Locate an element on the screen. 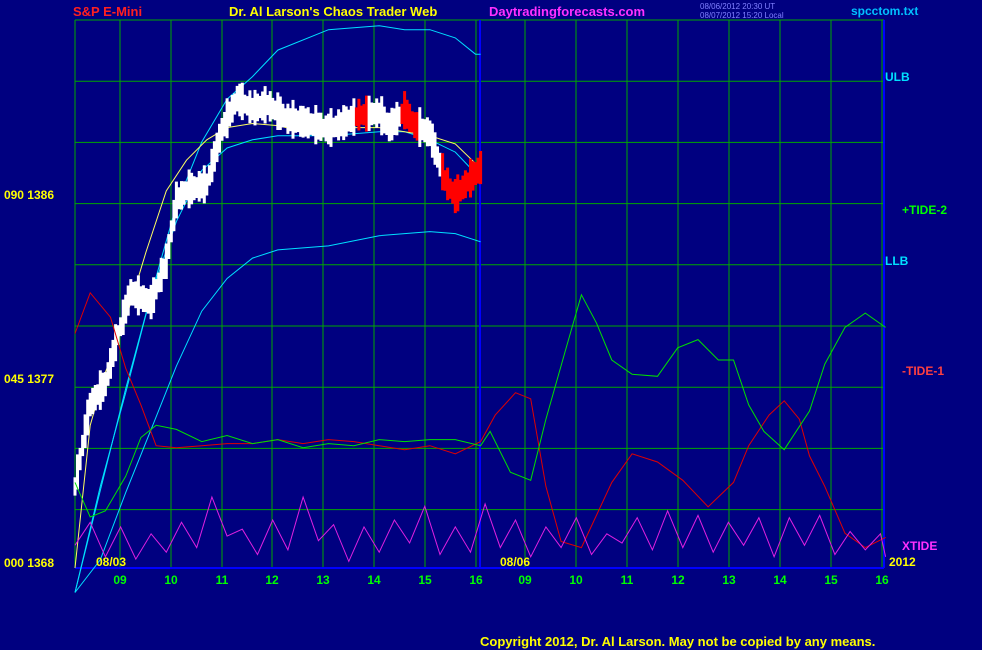 The image size is (982, 650). date-label: 08/06 is located at coordinates (515, 562).